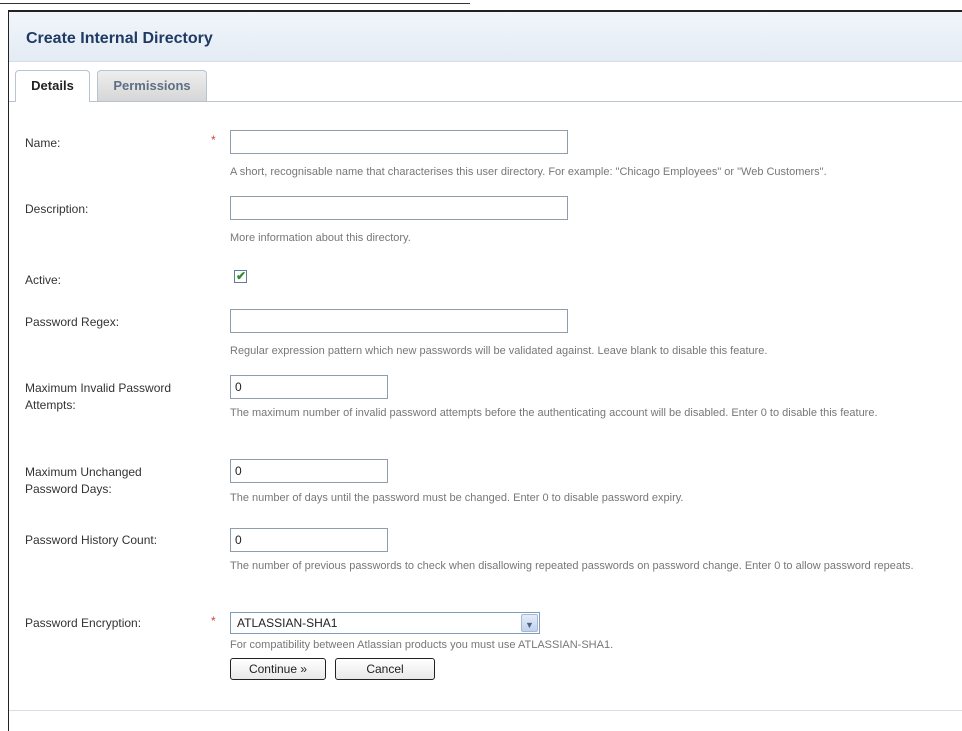 This screenshot has width=962, height=731. I want to click on password-regex-label: Password Regex:, so click(72, 322).